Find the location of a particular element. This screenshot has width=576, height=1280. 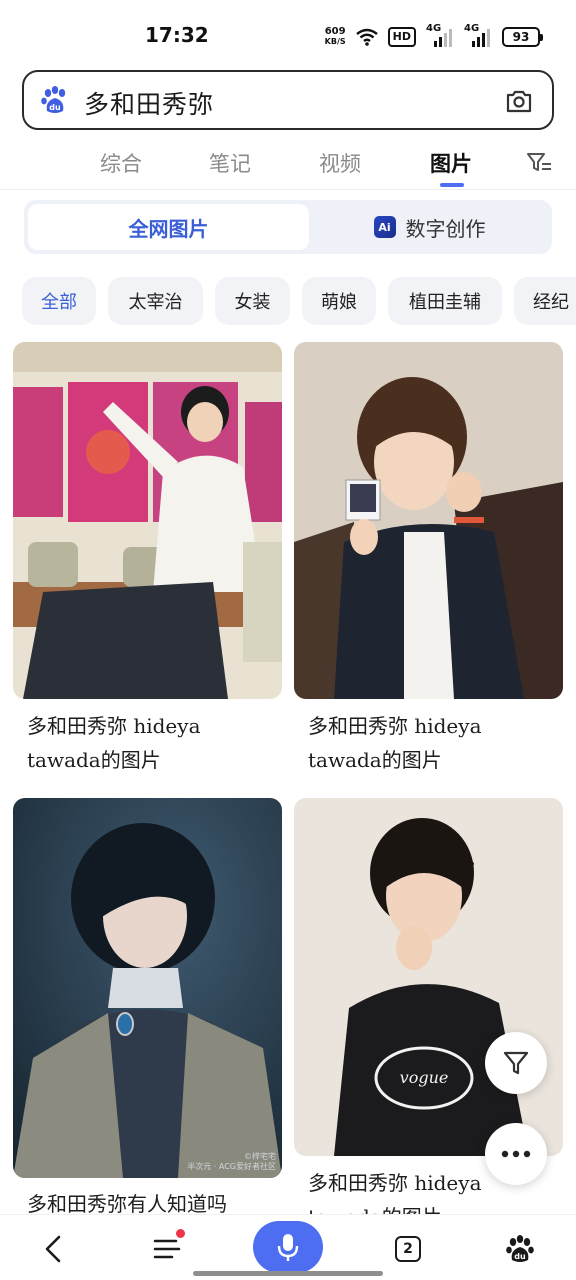

battery-icon: 93 is located at coordinates (522, 37).